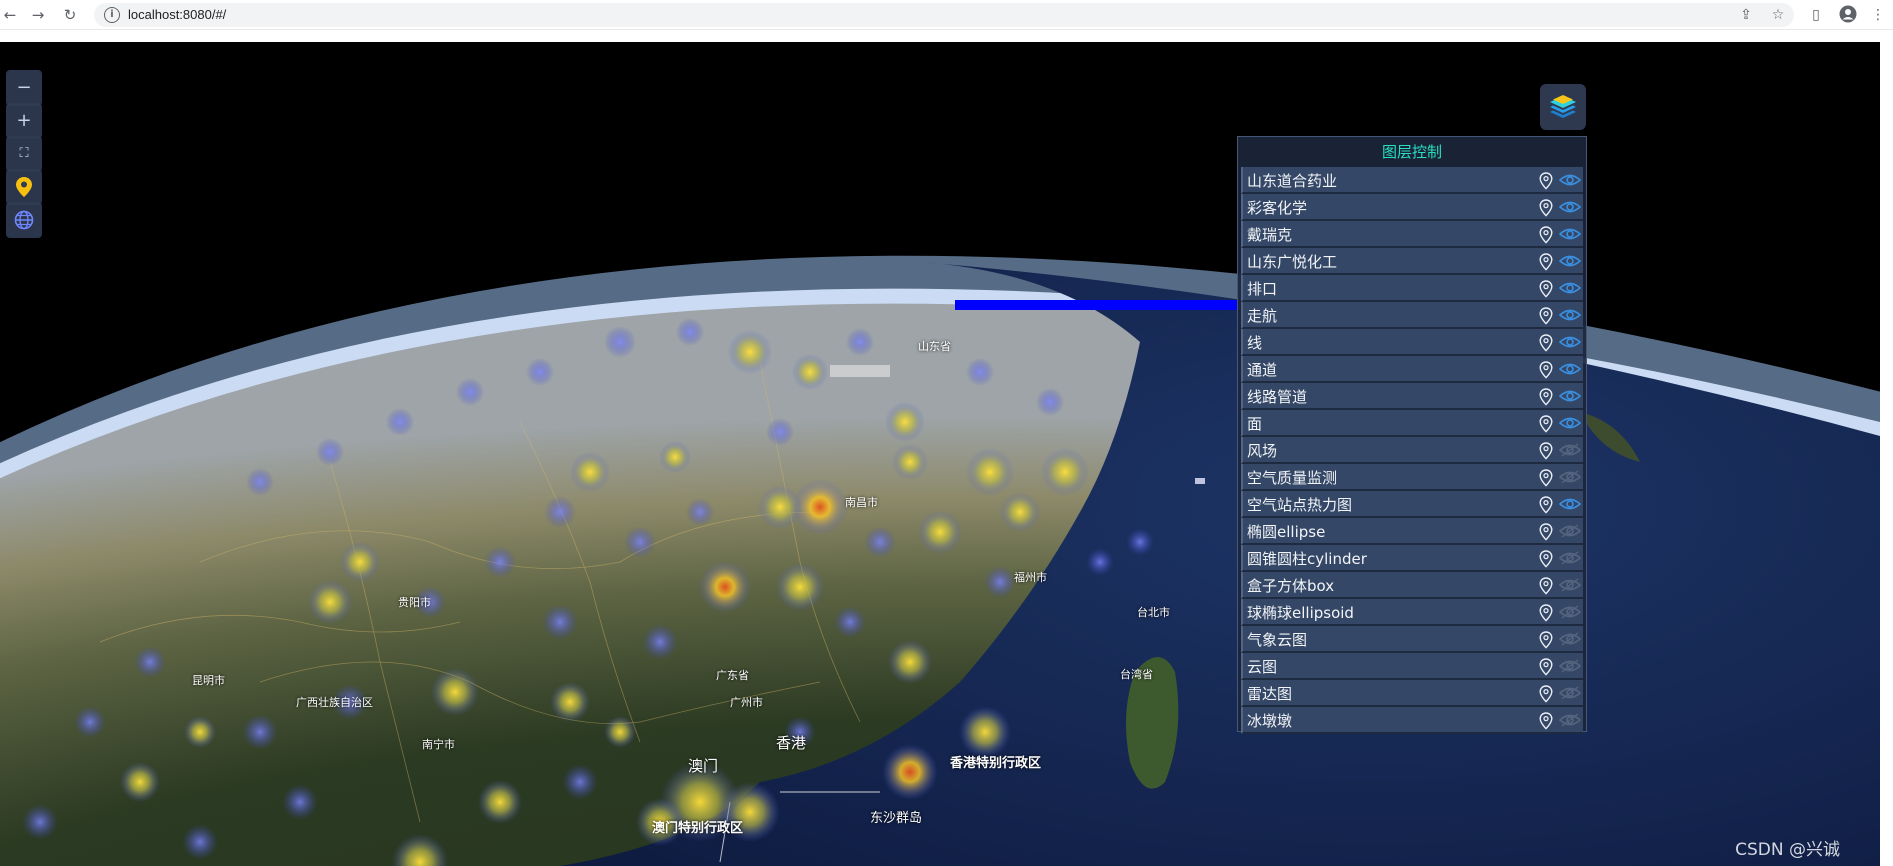  I want to click on address-bar: i localhost:8080/#/, so click(944, 15).